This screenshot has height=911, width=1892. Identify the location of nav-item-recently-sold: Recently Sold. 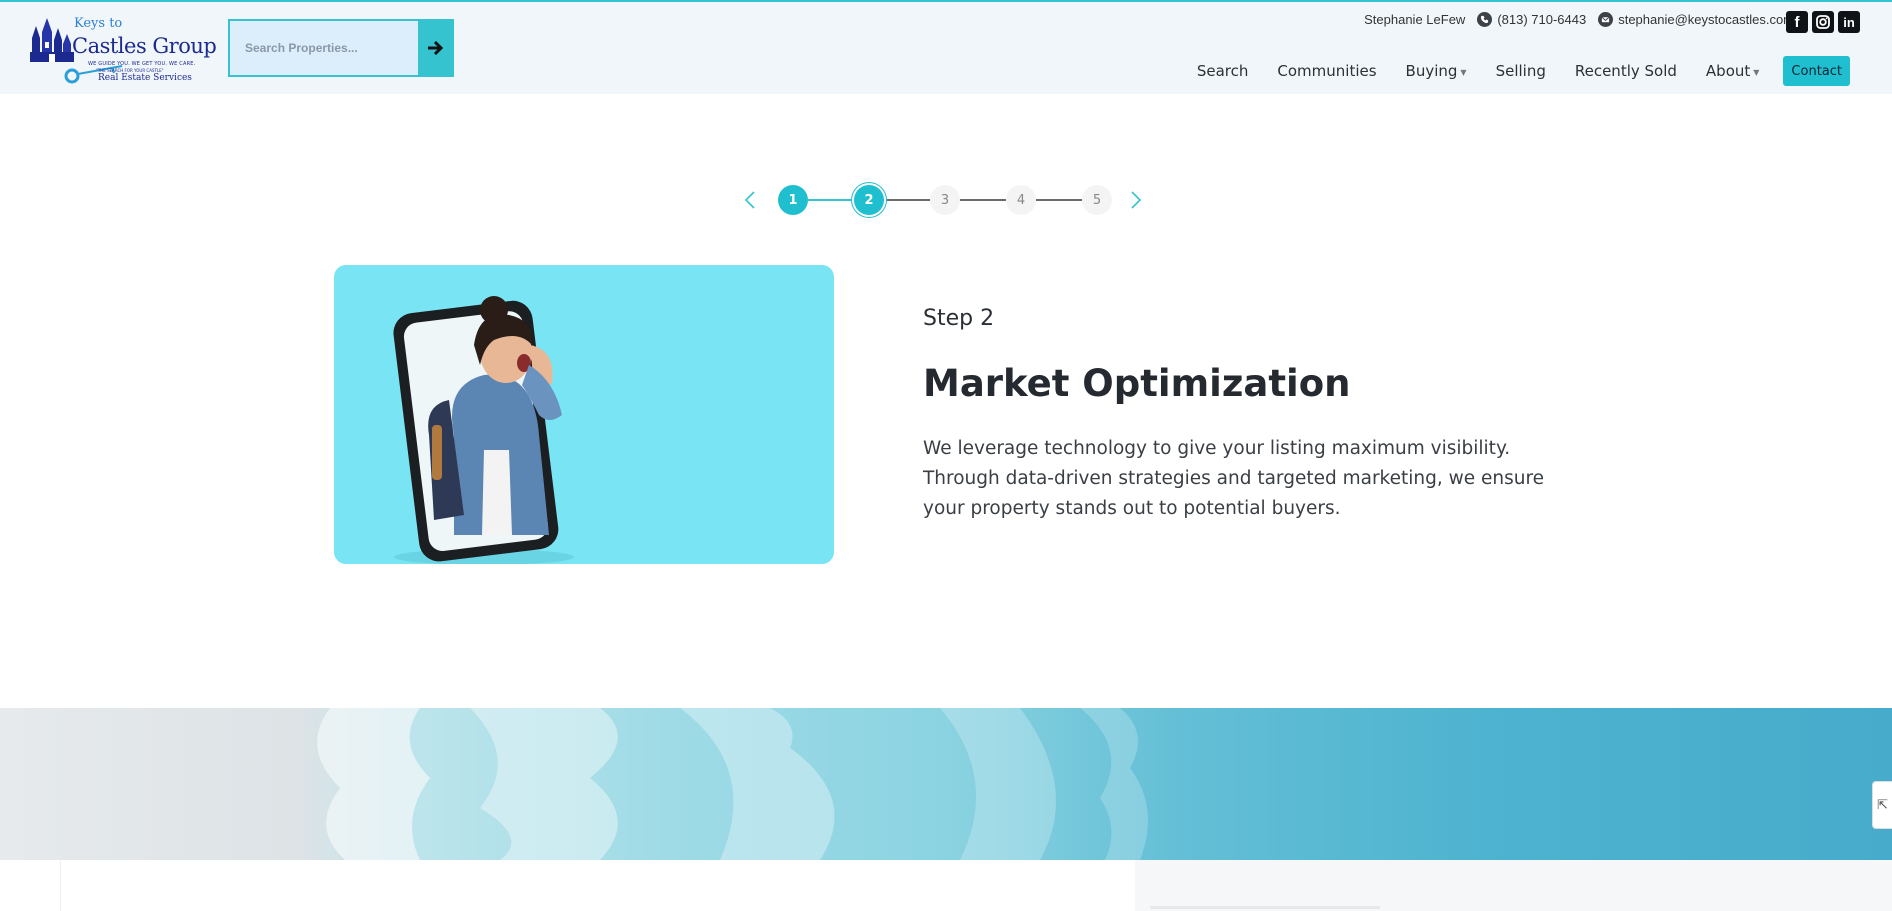
(1626, 71).